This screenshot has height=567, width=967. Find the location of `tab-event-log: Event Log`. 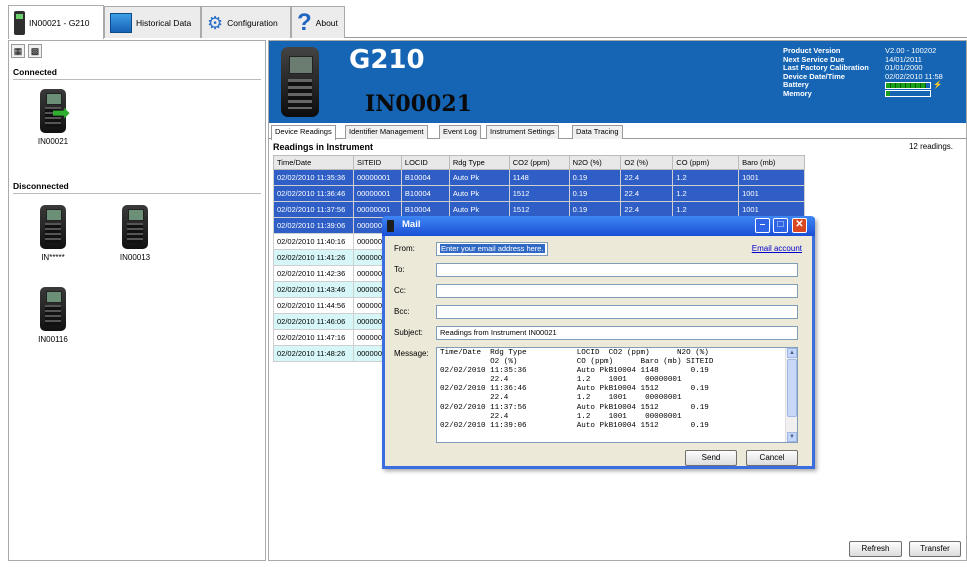

tab-event-log: Event Log is located at coordinates (460, 132).